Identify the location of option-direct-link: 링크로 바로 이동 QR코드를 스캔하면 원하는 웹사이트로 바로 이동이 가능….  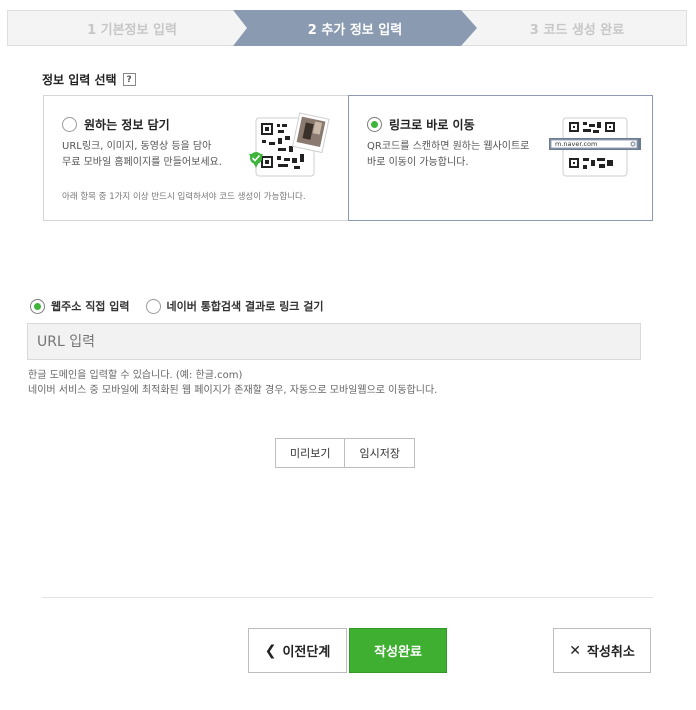
(500, 158).